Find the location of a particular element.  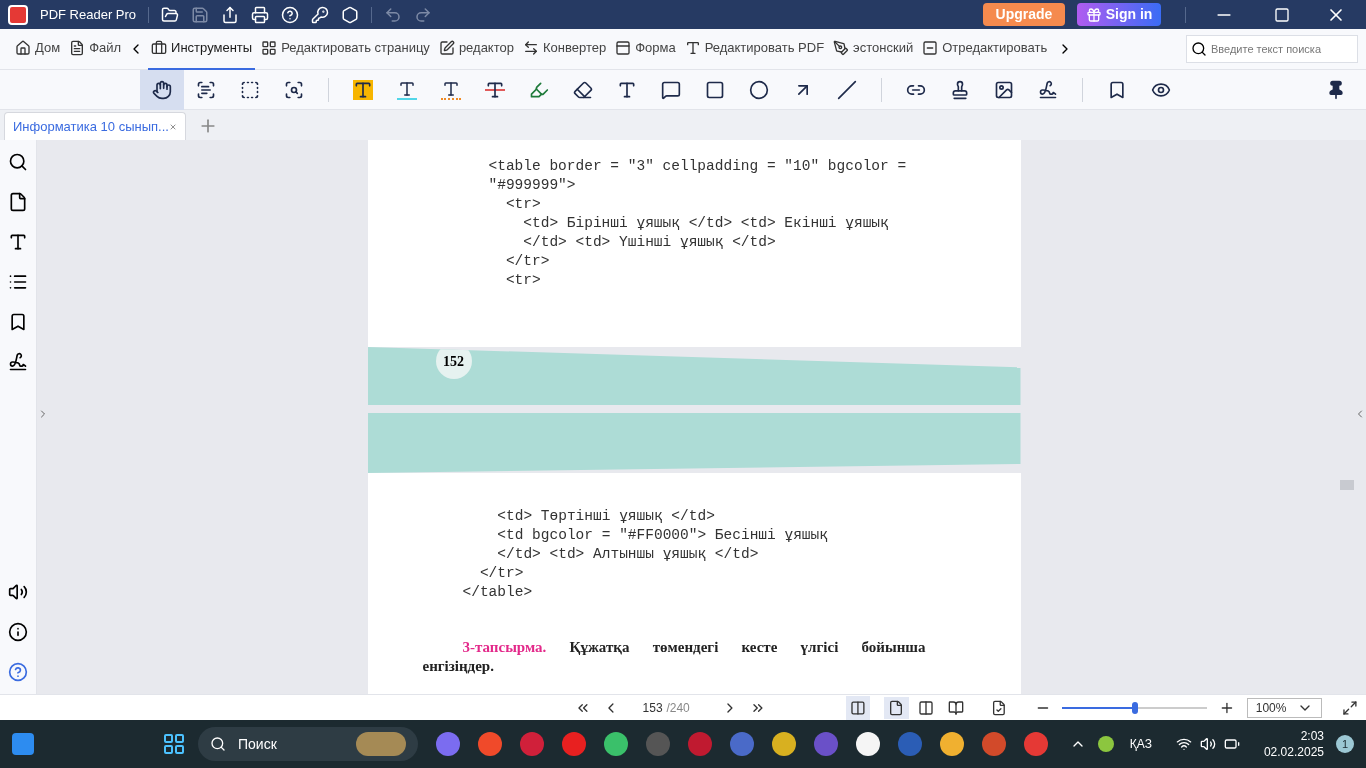

stamp-icon is located at coordinates (960, 89).